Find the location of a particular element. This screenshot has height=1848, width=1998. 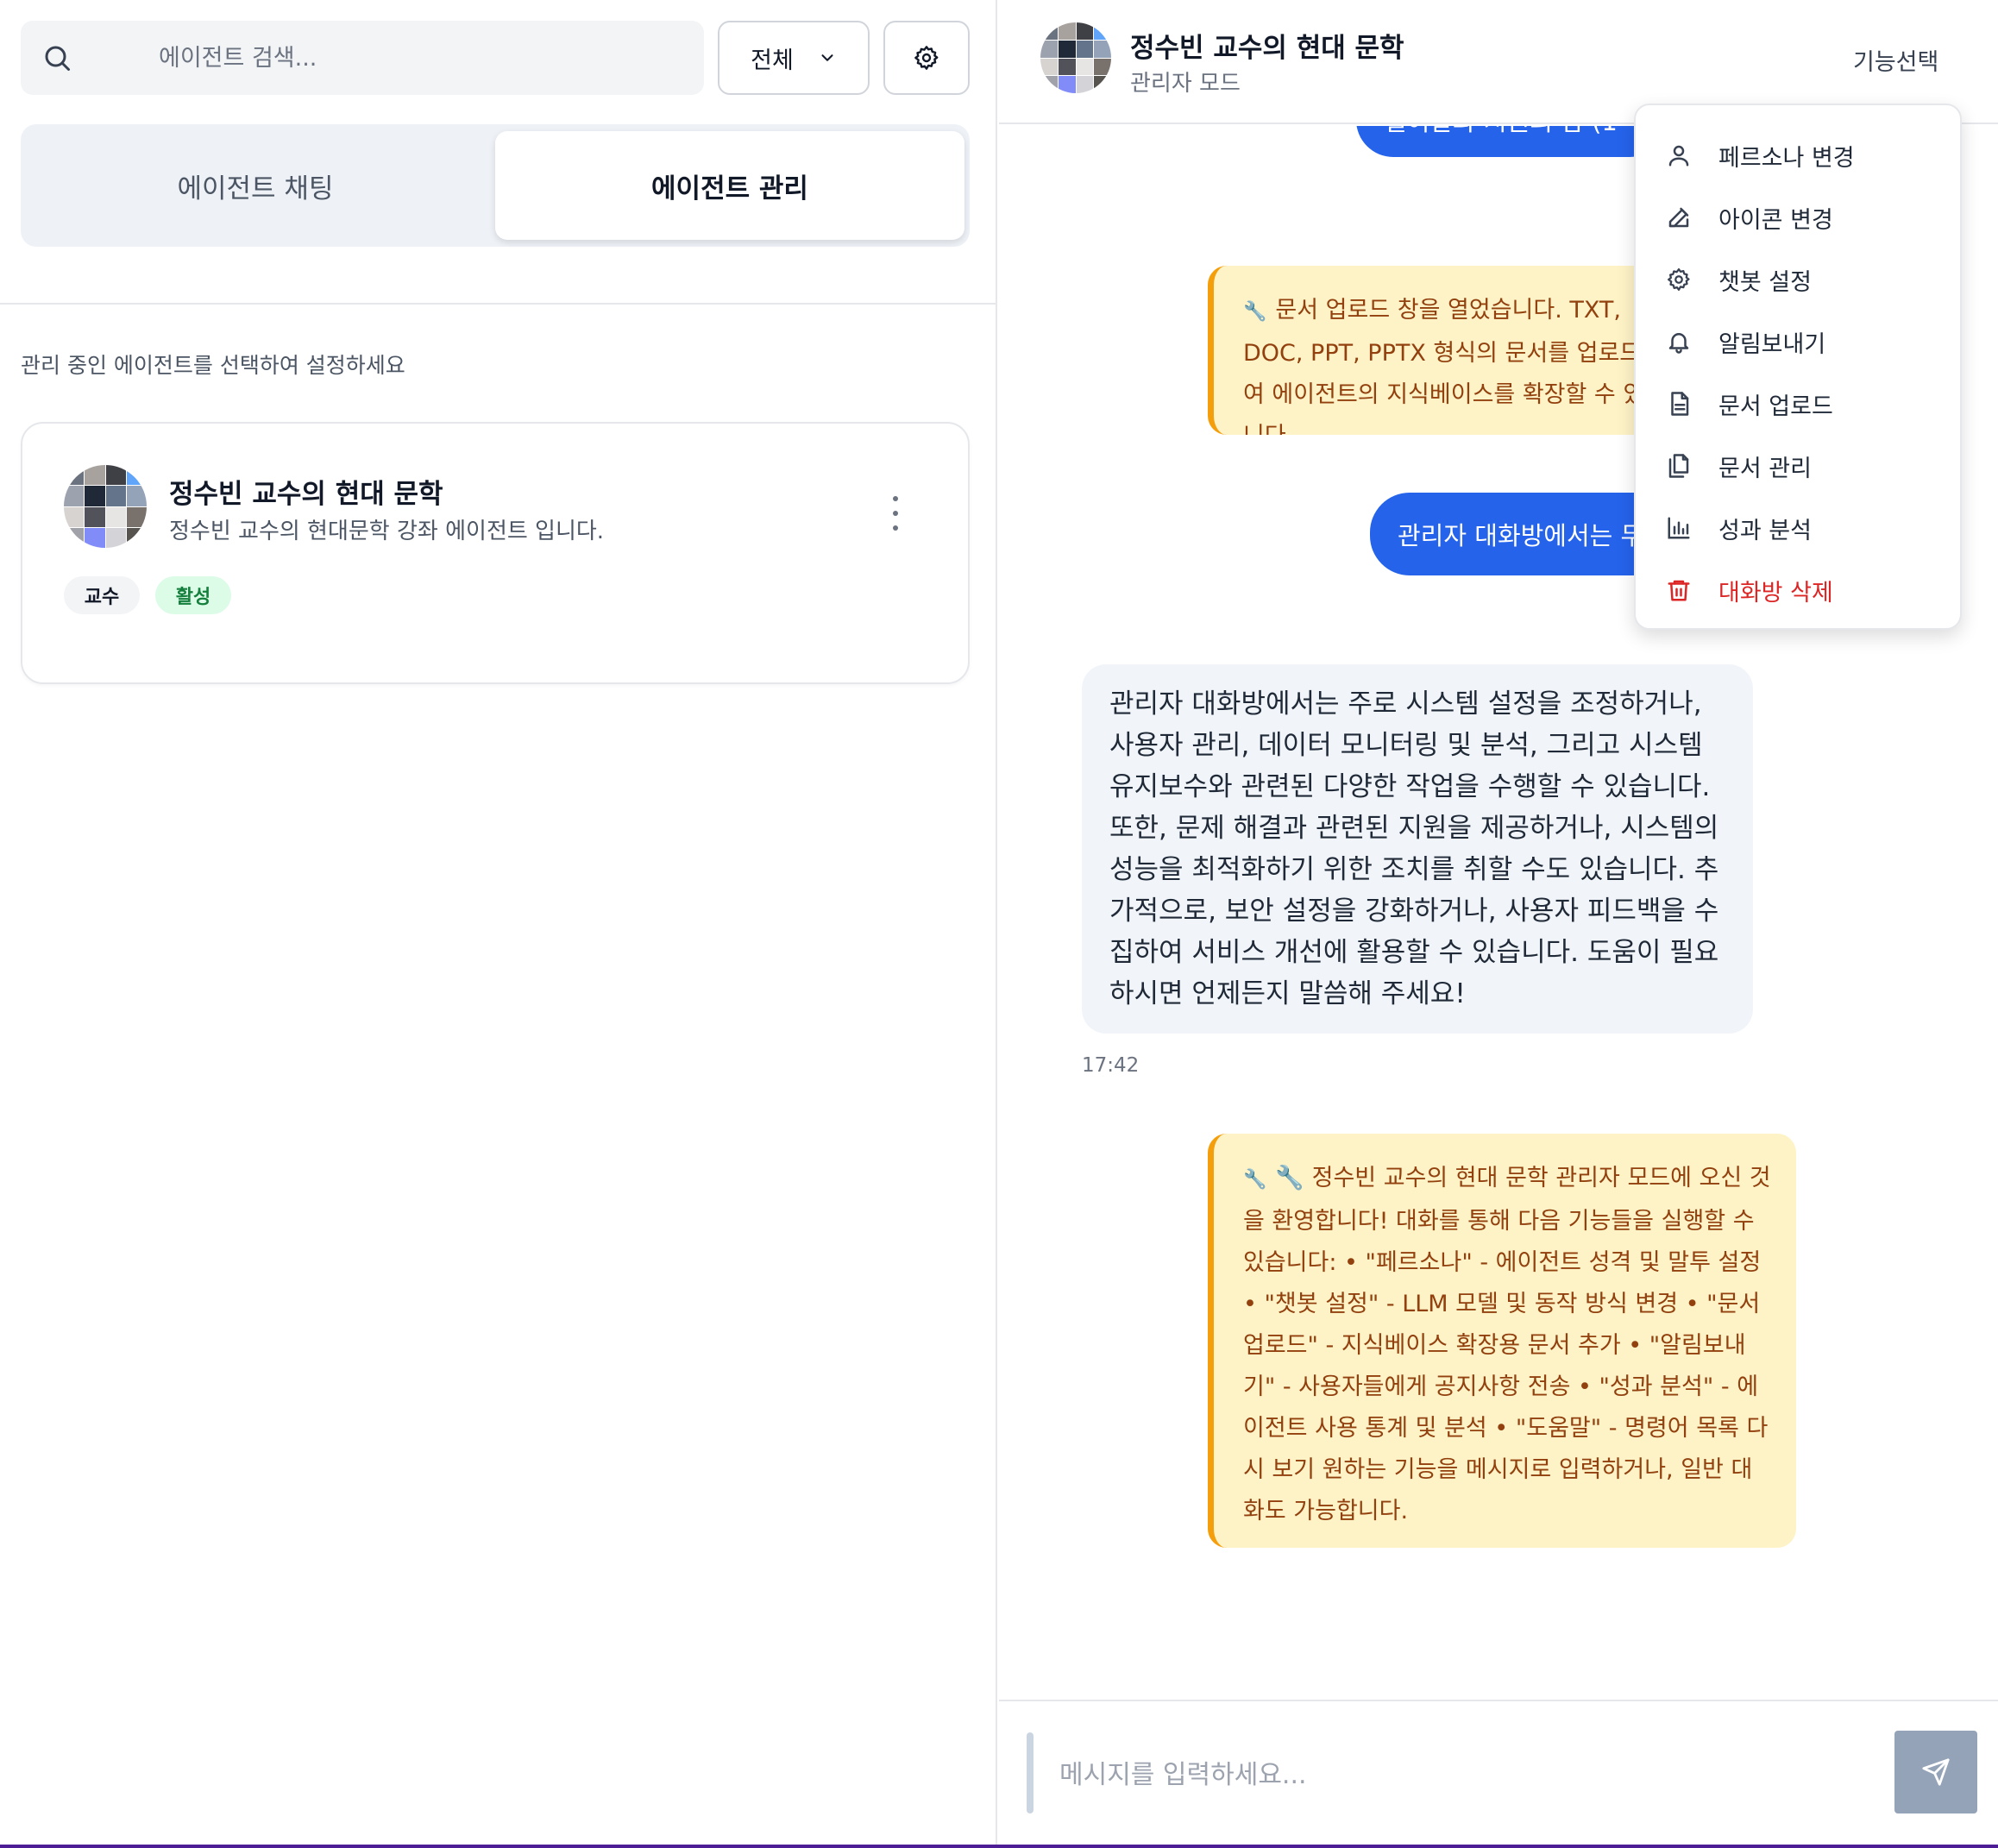

menu-item-chatbot-settings: 챗봇 설정 is located at coordinates (1798, 280).